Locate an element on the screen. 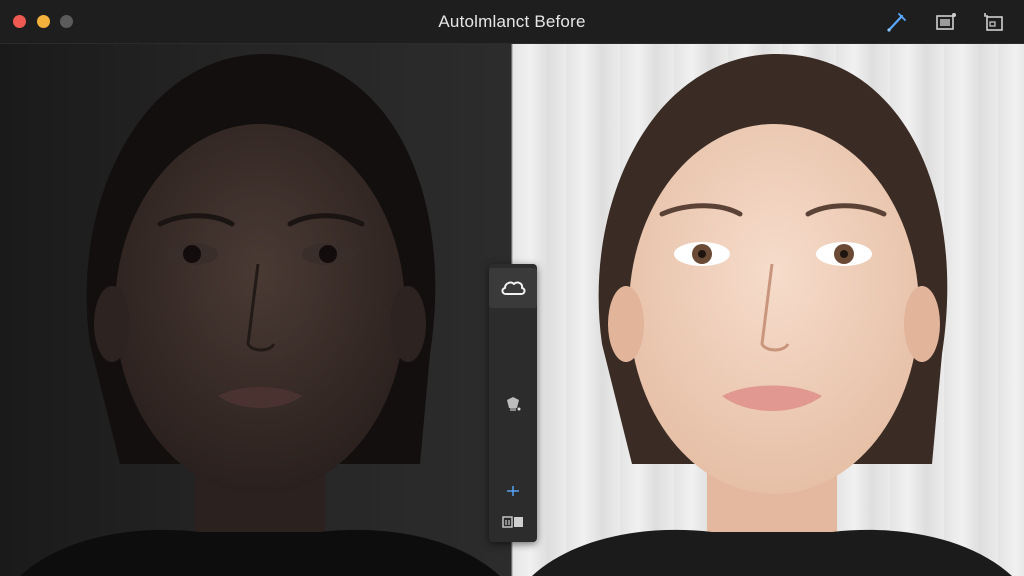 This screenshot has height=576, width=1024. title-bar: Autolmlanct Before is located at coordinates (512, 22).